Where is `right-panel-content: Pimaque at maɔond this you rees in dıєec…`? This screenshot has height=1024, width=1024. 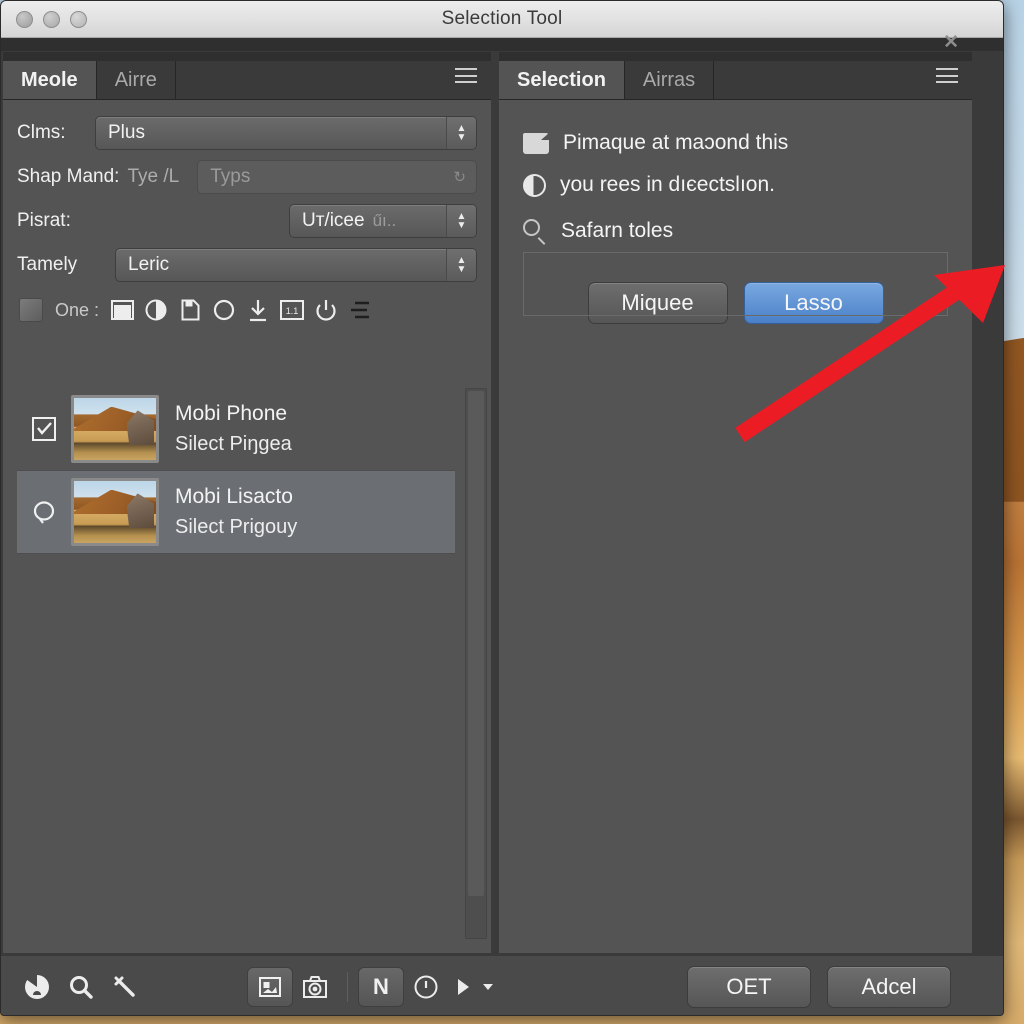 right-panel-content: Pimaque at maɔond this you rees in dıєec… is located at coordinates (735, 212).